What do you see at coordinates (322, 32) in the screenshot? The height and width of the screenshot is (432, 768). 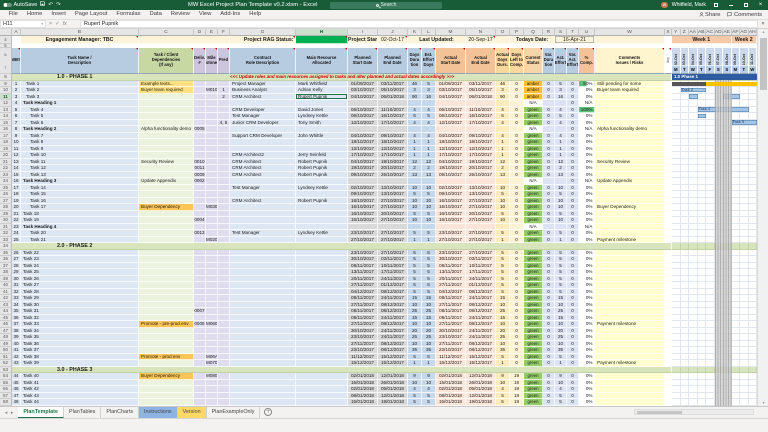 I see `column-header-H: H` at bounding box center [322, 32].